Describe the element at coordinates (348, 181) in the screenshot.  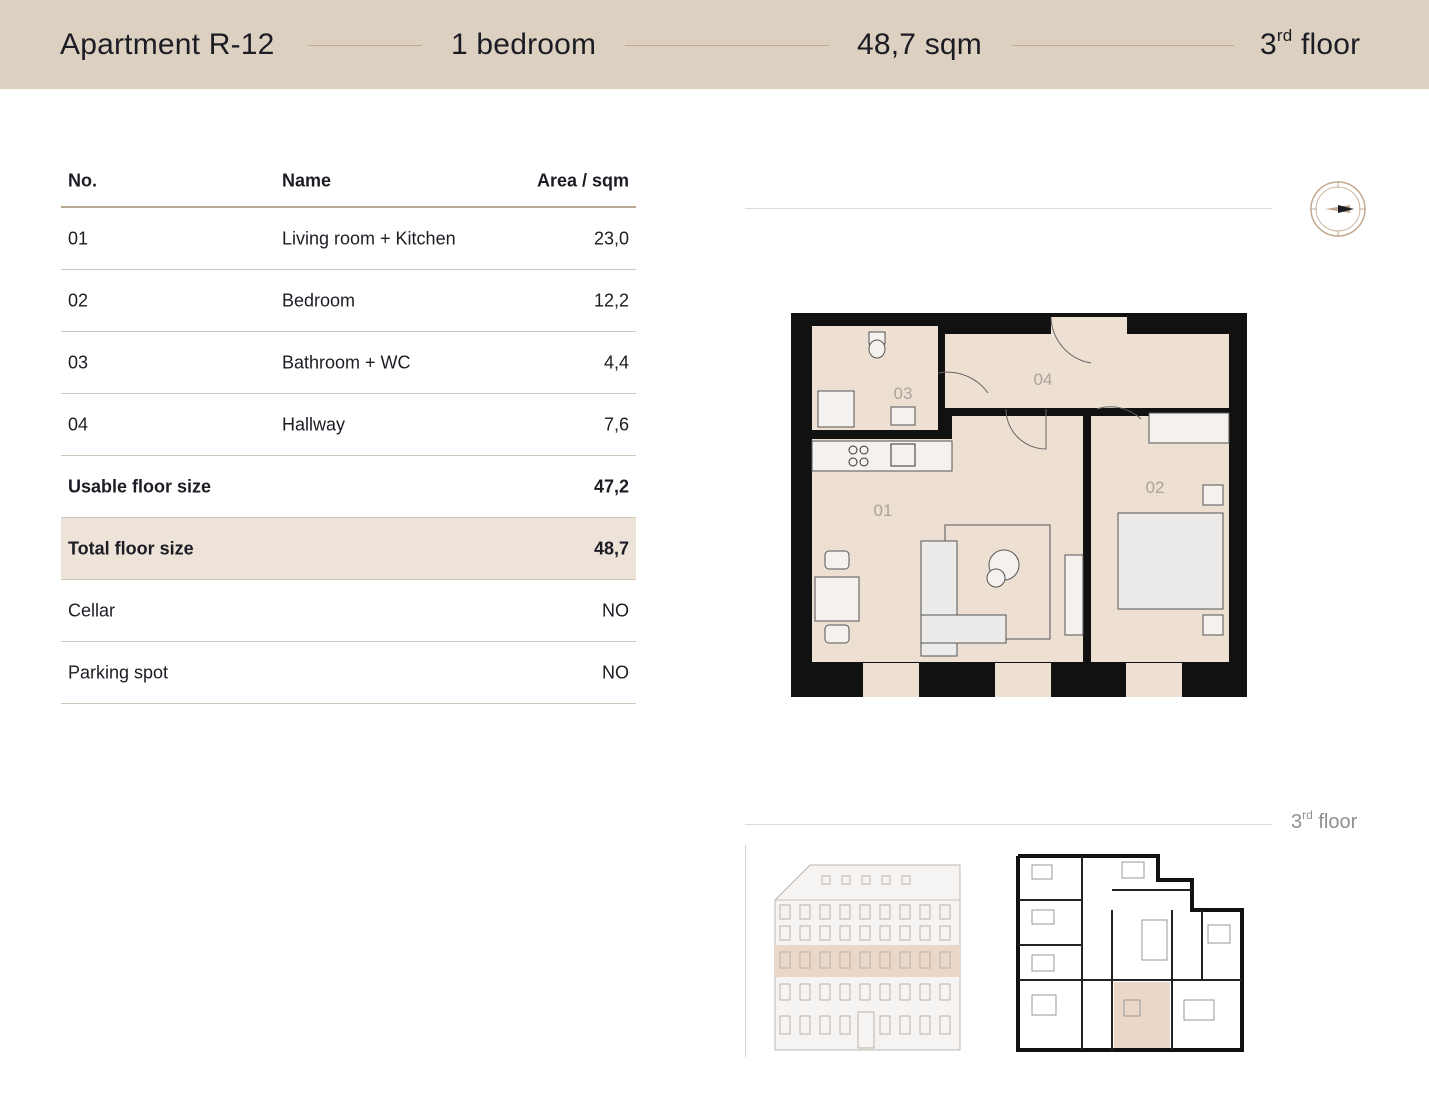
I see `table-header: No. Name Area / sqm` at that location.